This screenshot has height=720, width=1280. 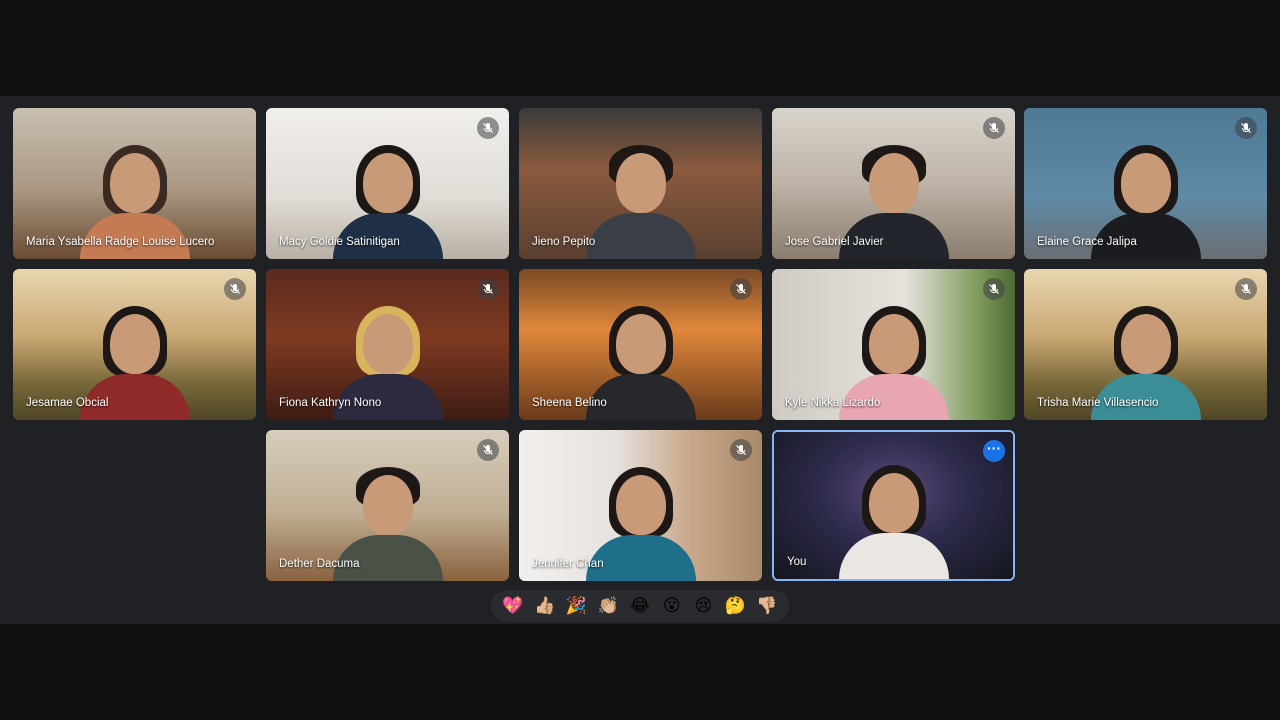 I want to click on participant-tile: Trisha Marie Villasencio, so click(x=1145, y=344).